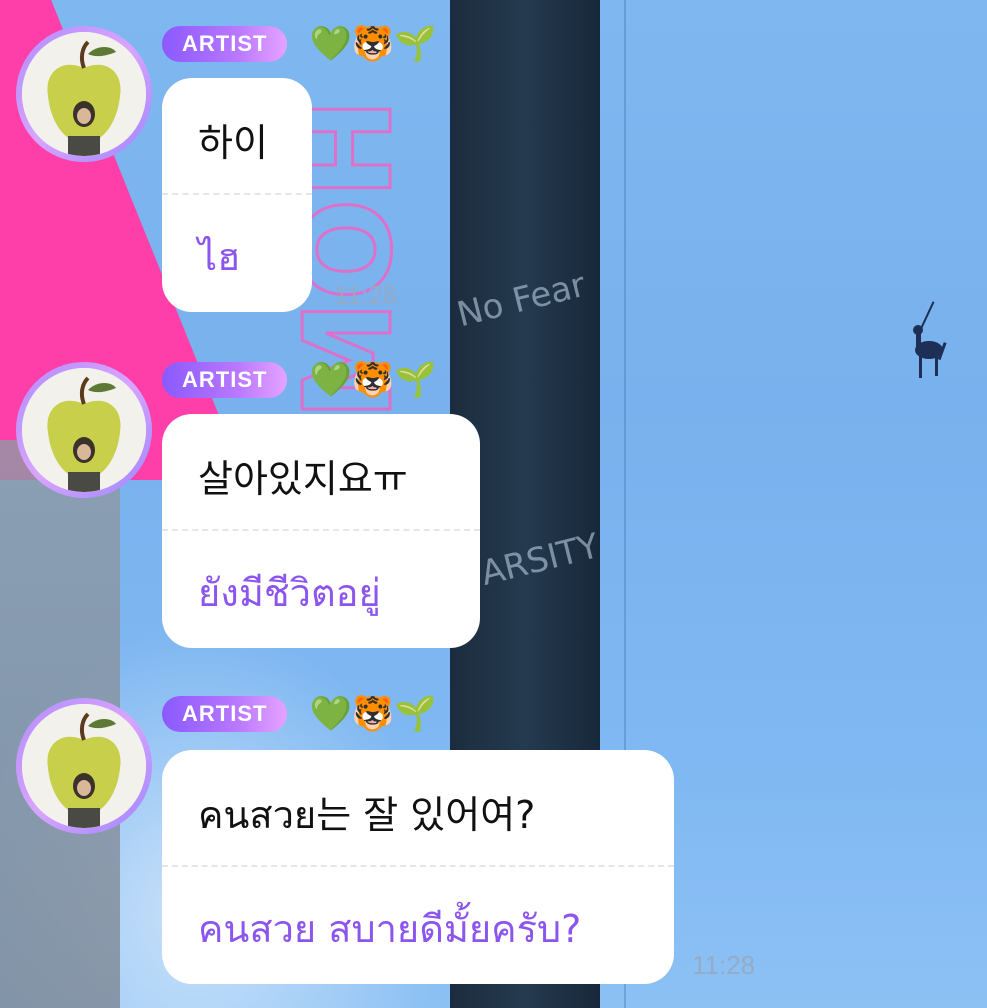 Image resolution: width=987 pixels, height=1008 pixels. I want to click on message-bubble: คนสวย는 잘 있어여? คนสวย สบายดีมั้ยครับ?, so click(418, 867).